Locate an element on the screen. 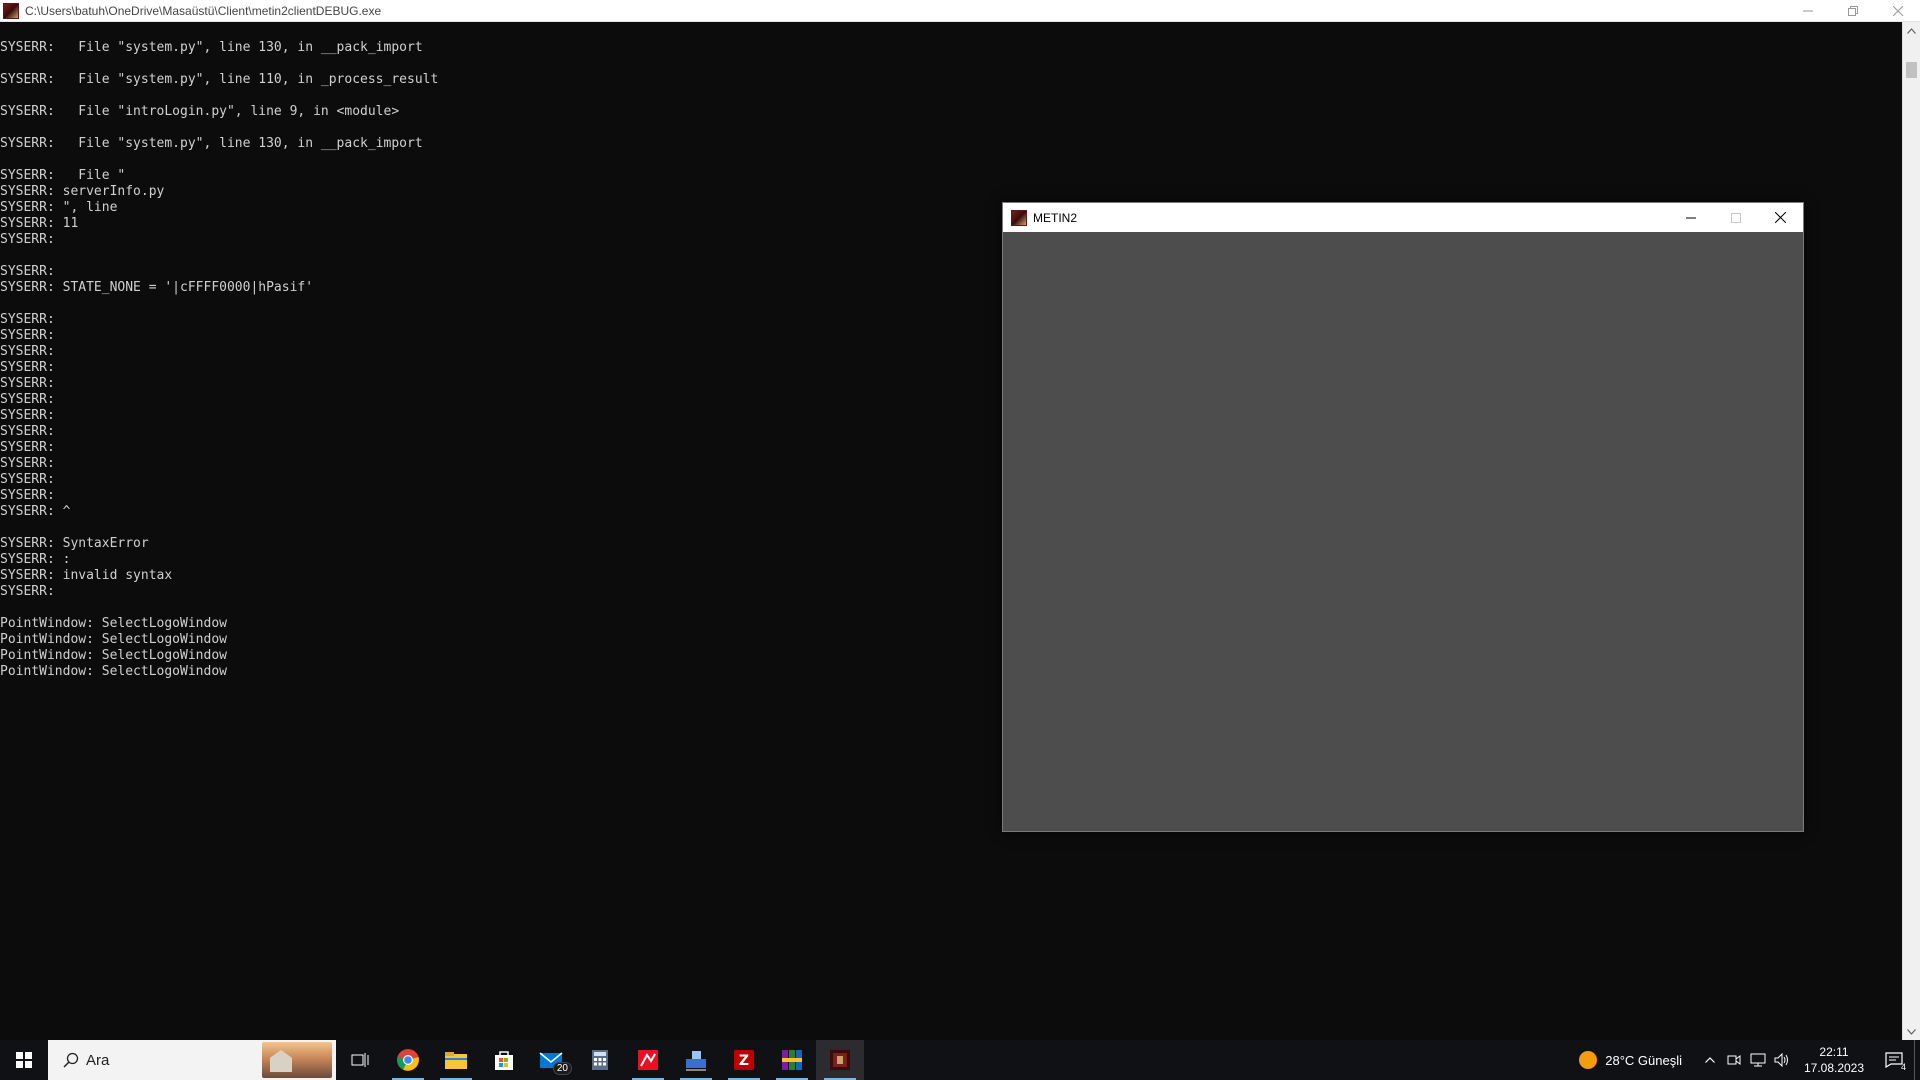 This screenshot has height=1080, width=1920. winrar-icon is located at coordinates (792, 1060).